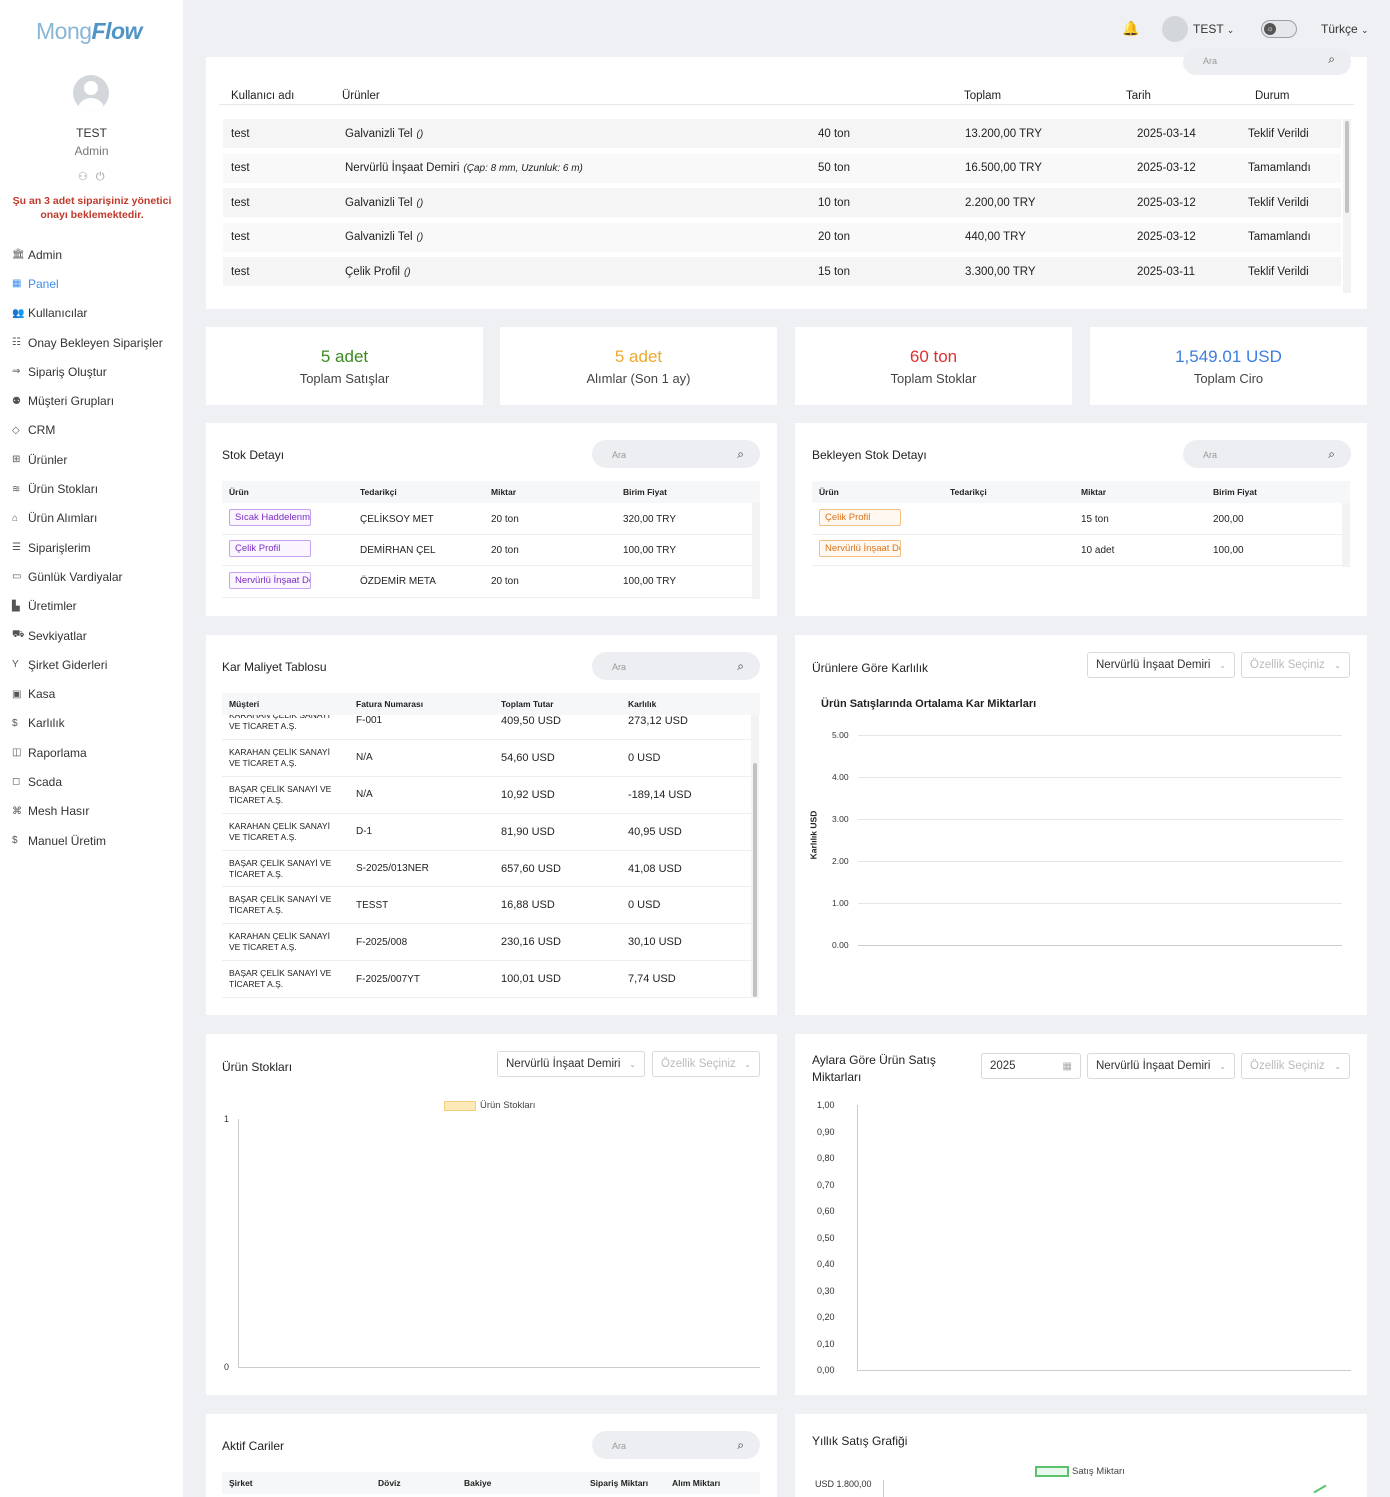  What do you see at coordinates (18, 313) in the screenshot?
I see `sidebar-item-icon: 👥` at bounding box center [18, 313].